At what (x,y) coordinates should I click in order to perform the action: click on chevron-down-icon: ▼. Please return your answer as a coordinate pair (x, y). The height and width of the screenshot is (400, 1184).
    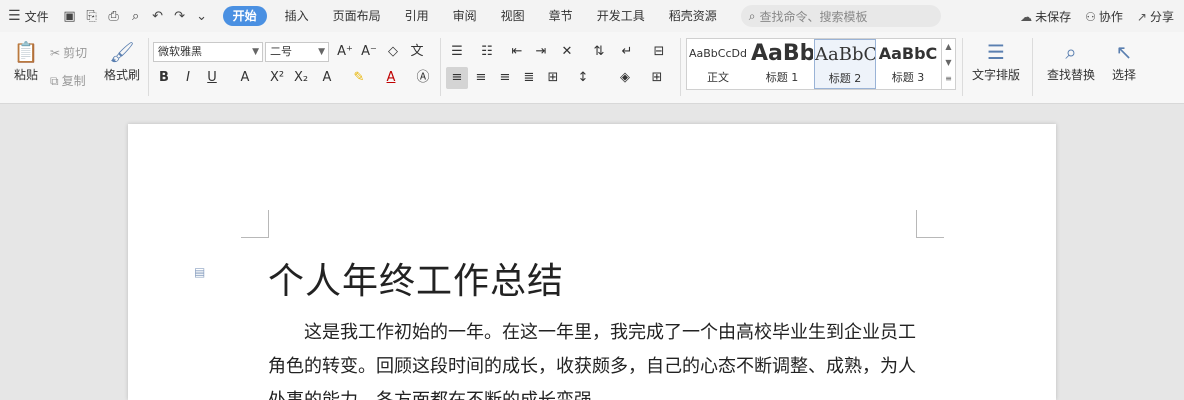
    Looking at the image, I should click on (948, 63).